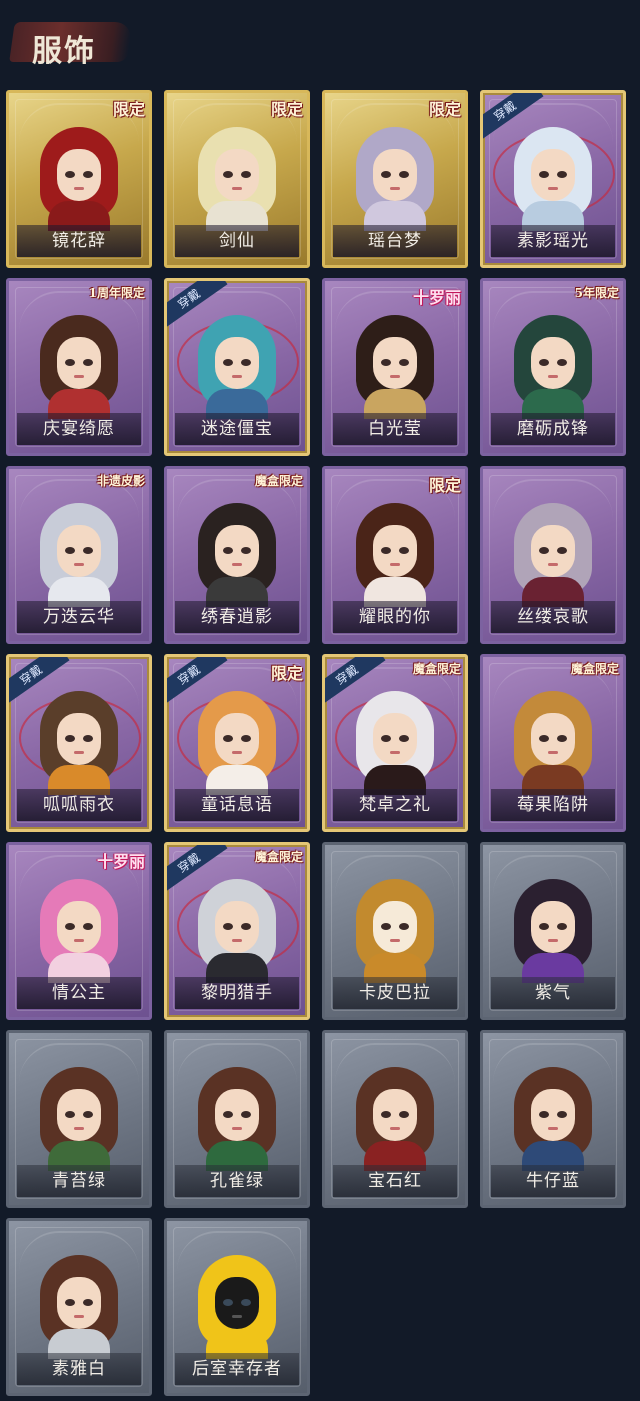 This screenshot has height=1401, width=640. Describe the element at coordinates (395, 555) in the screenshot. I see `outfit-card: 耀眼的你 限定` at that location.